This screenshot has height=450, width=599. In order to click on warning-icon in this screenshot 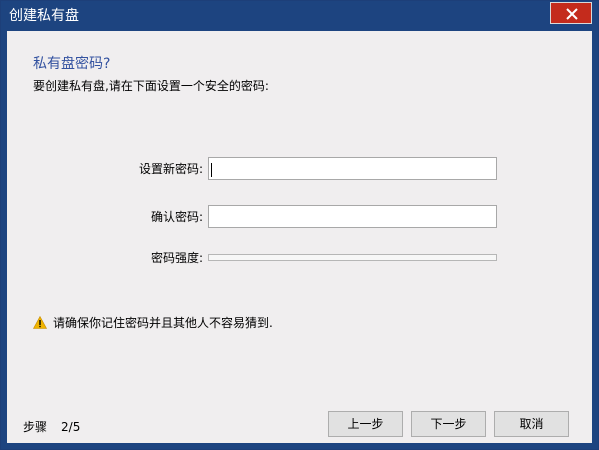, I will do `click(40, 322)`.